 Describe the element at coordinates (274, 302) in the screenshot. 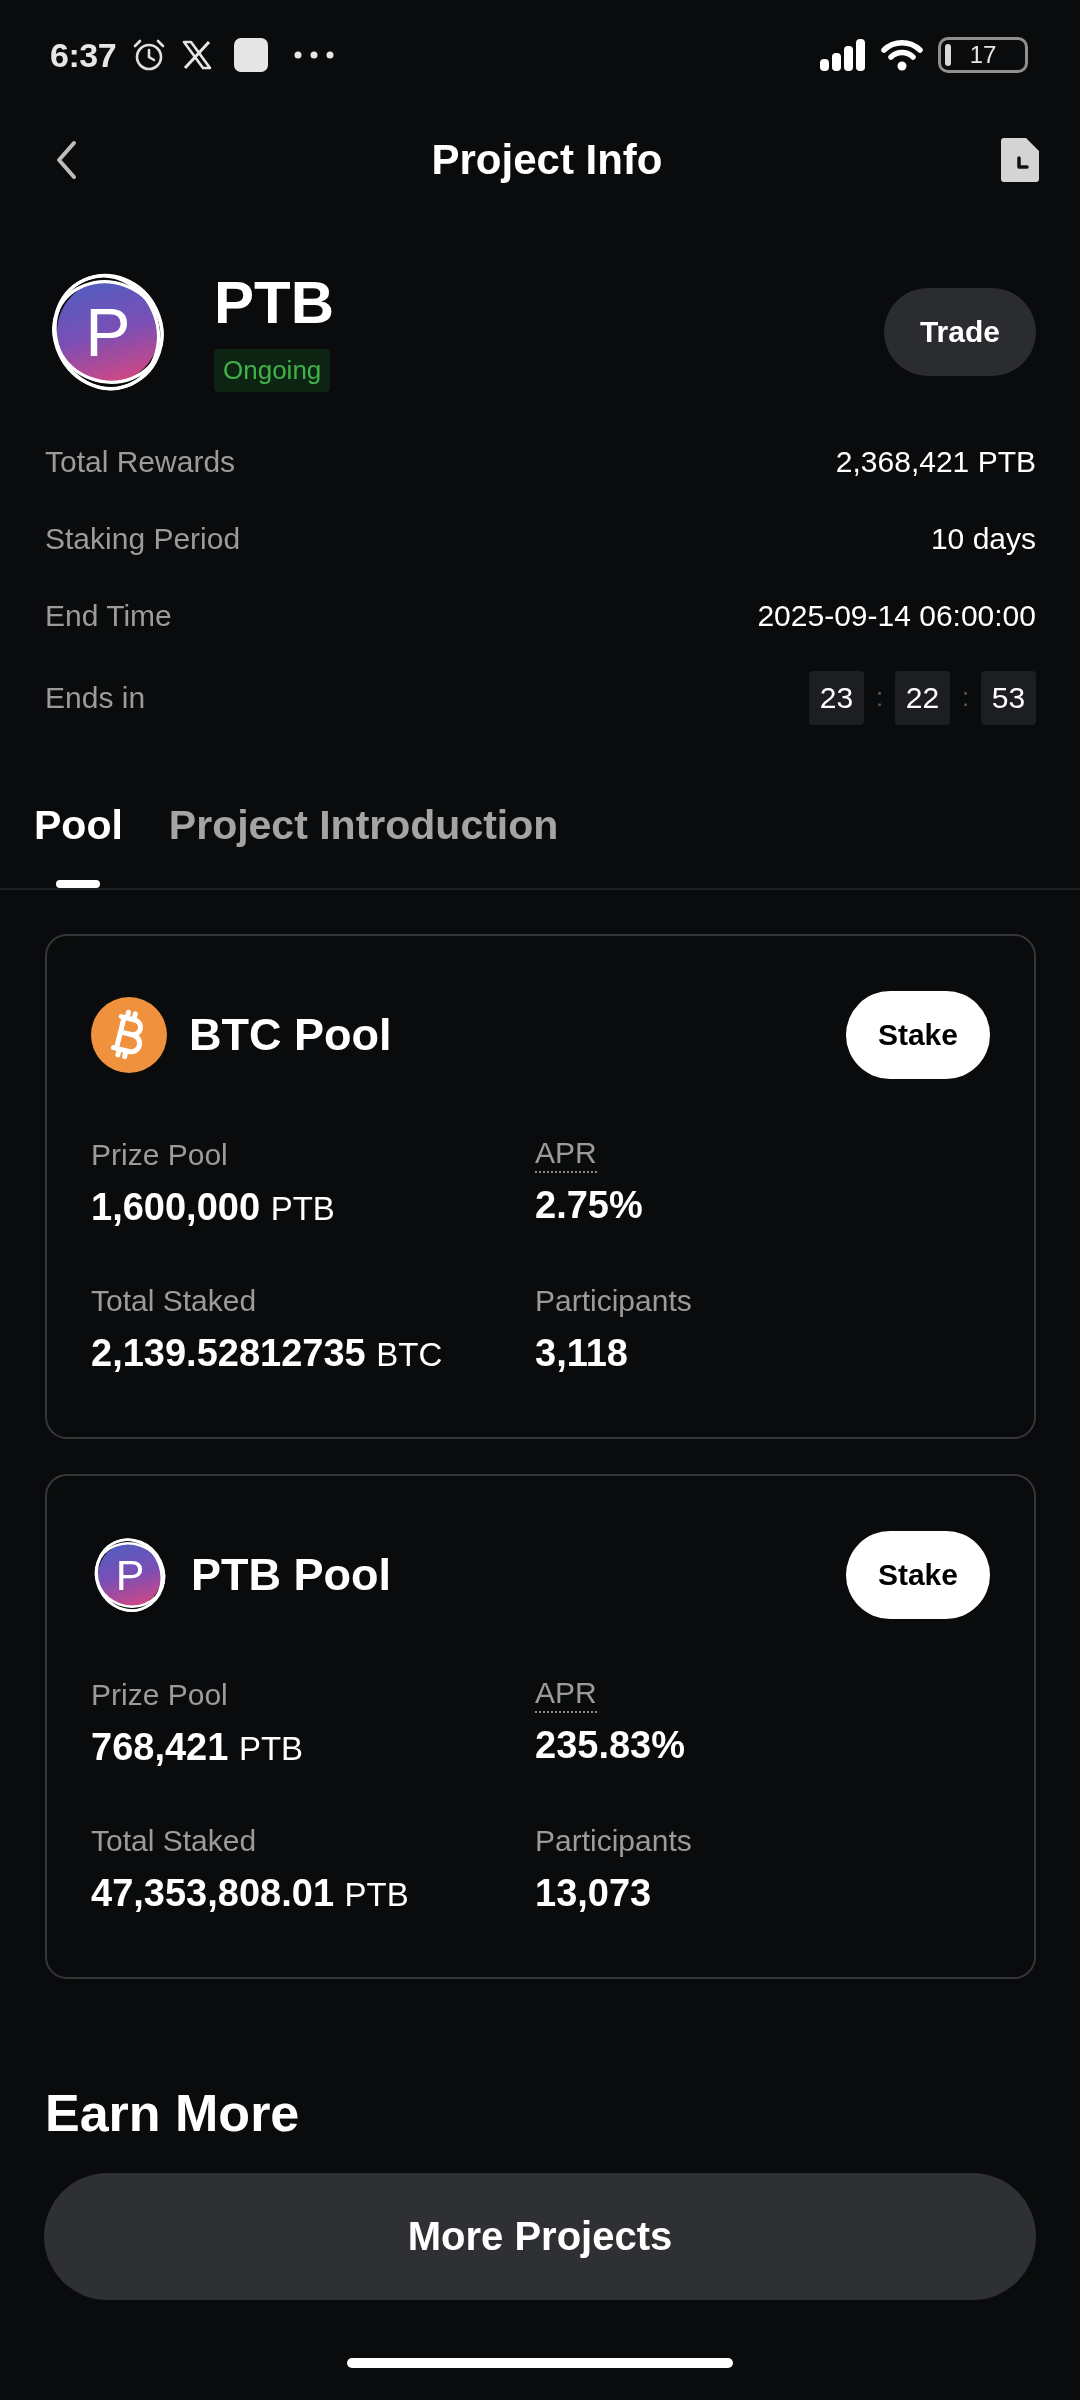

I see `project-name: PTB` at that location.